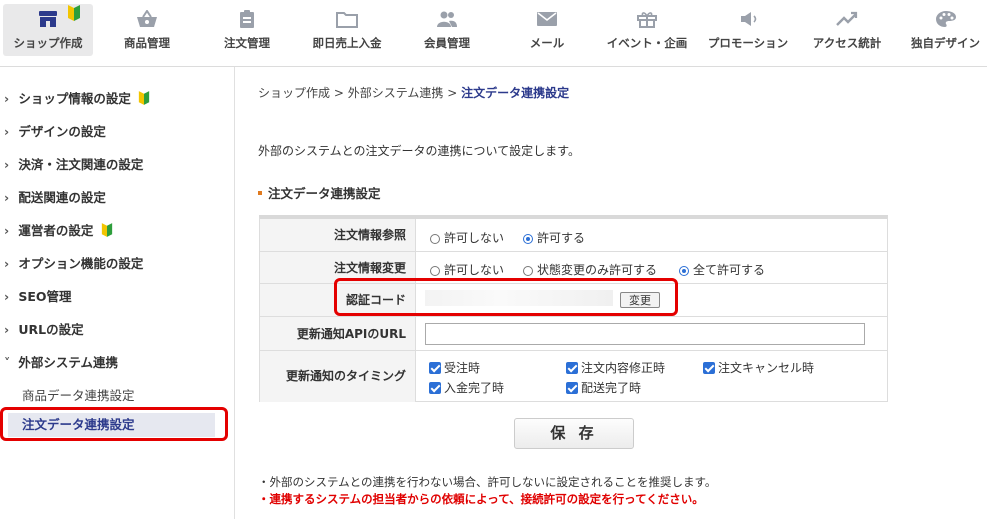  I want to click on megaphone-icon, so click(749, 19).